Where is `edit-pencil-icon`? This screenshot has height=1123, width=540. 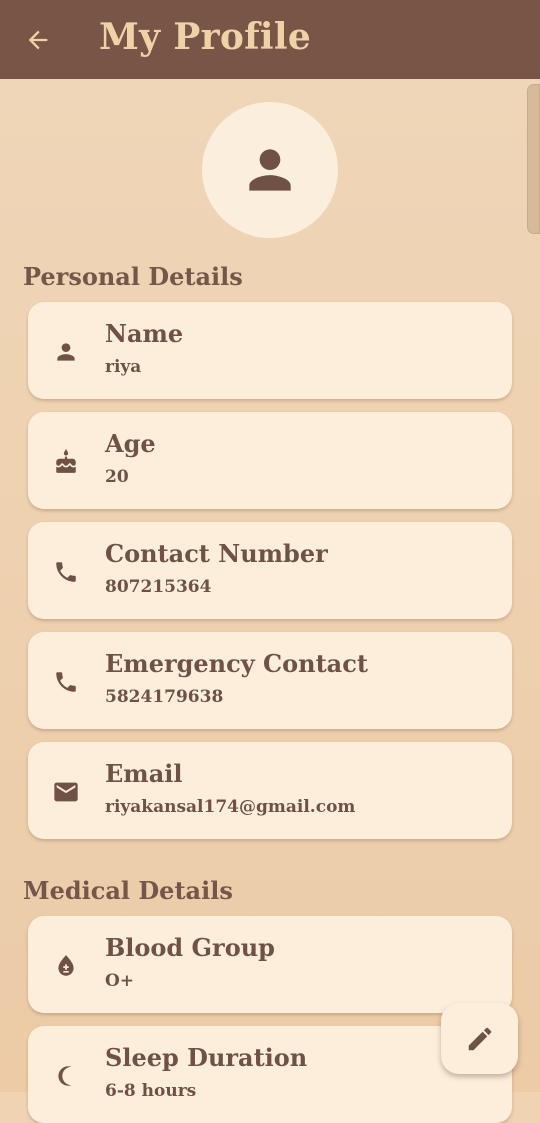
edit-pencil-icon is located at coordinates (479, 1038).